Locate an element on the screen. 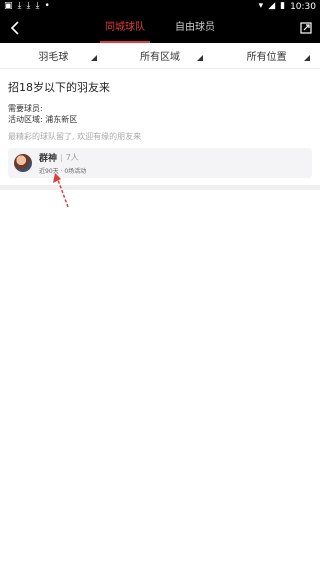 The image size is (320, 569). share-icon is located at coordinates (306, 28).